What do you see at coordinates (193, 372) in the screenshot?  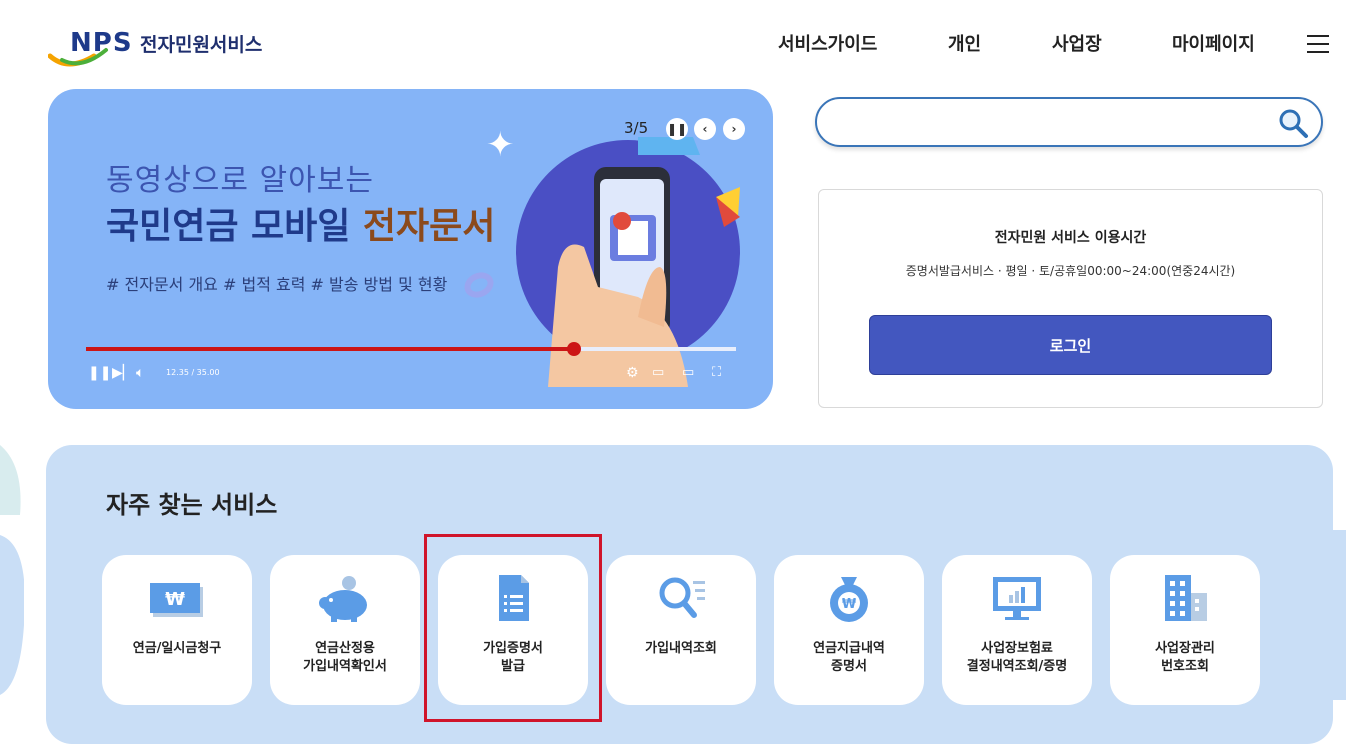 I see `video-time: 12.35 / 35.00` at bounding box center [193, 372].